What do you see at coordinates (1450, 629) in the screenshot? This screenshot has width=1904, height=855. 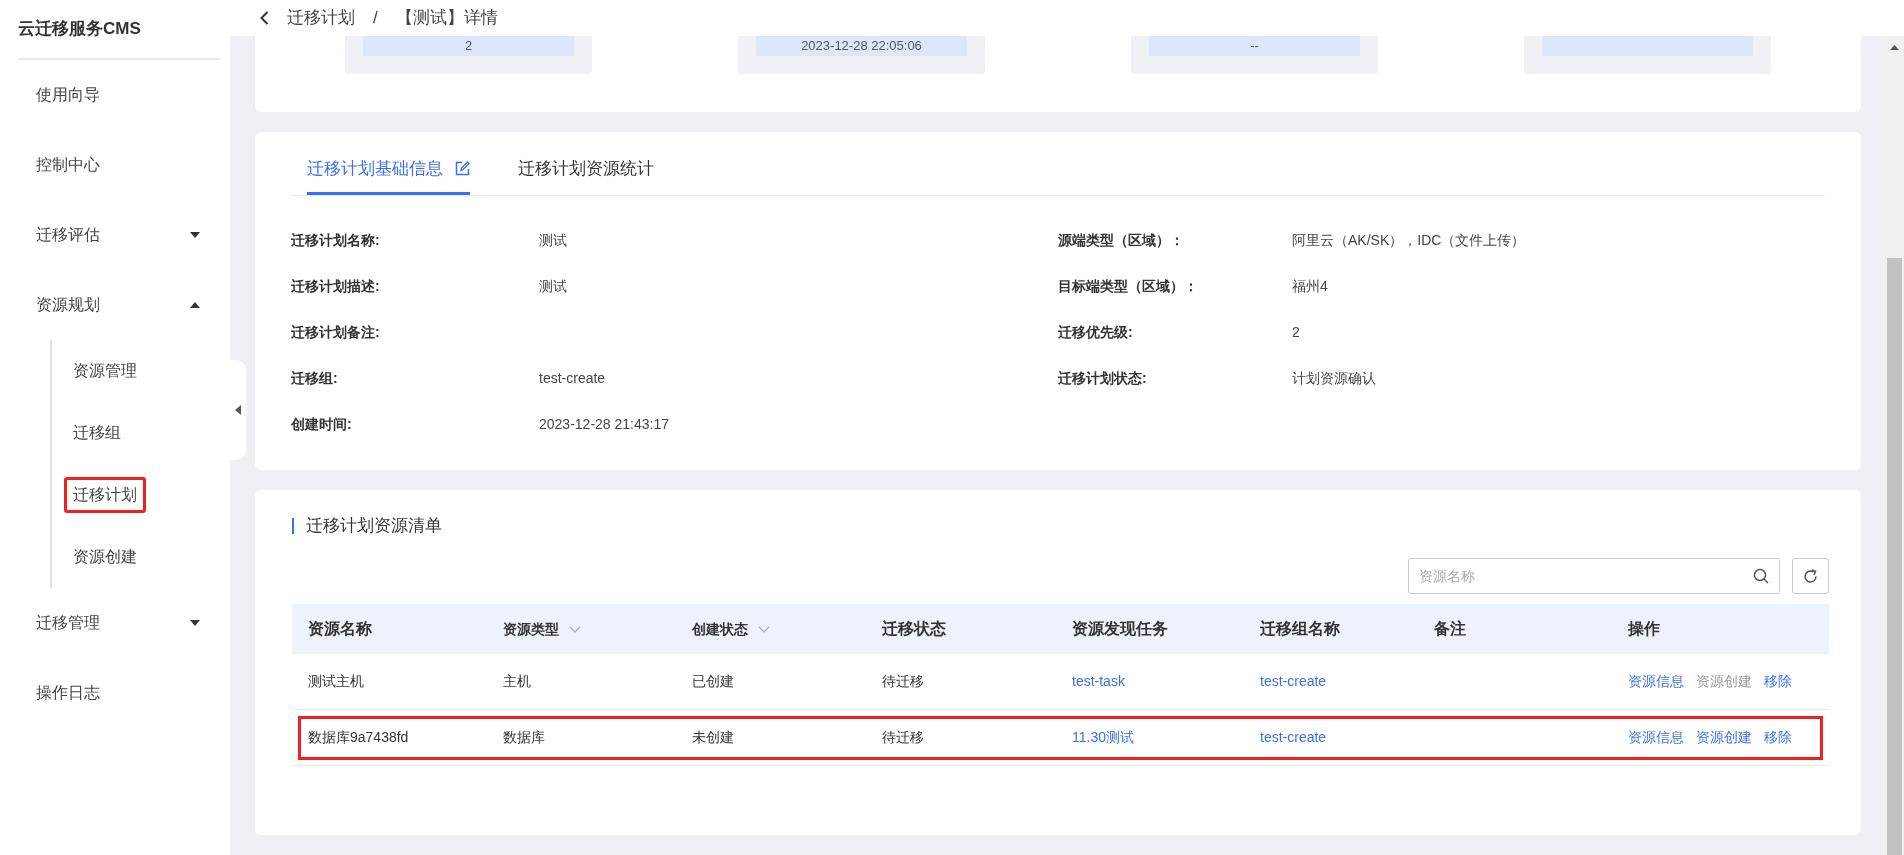 I see `column-header: 备注` at bounding box center [1450, 629].